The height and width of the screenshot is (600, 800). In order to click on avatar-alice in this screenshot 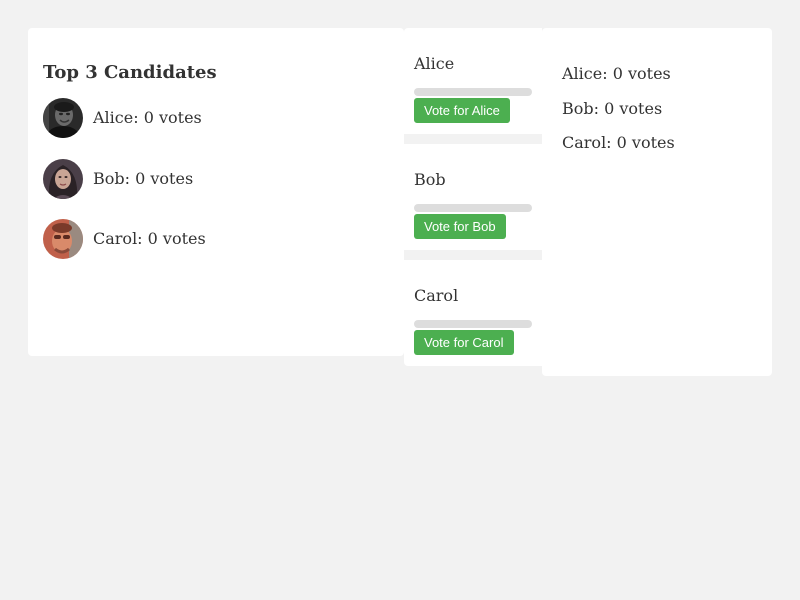, I will do `click(63, 118)`.